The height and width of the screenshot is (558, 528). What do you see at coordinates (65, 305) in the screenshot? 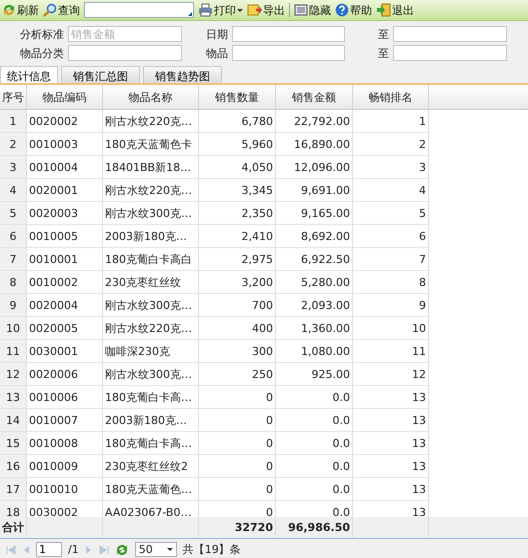
I see `table-cell: 0020004` at bounding box center [65, 305].